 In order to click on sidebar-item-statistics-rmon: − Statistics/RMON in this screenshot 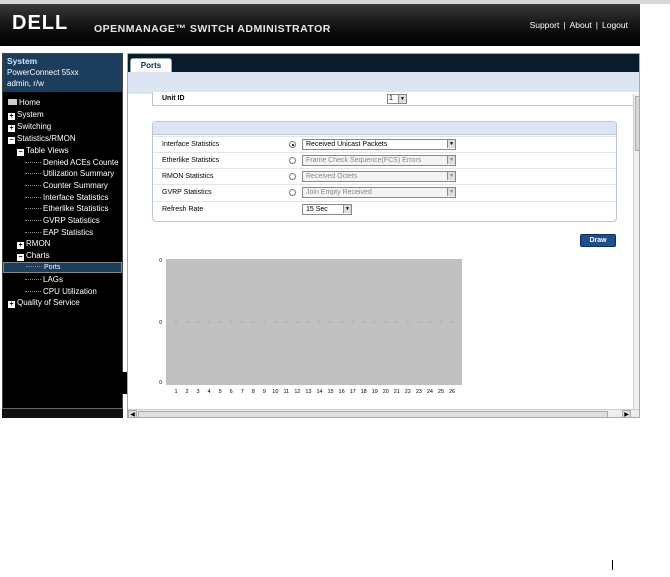, I will do `click(62, 138)`.